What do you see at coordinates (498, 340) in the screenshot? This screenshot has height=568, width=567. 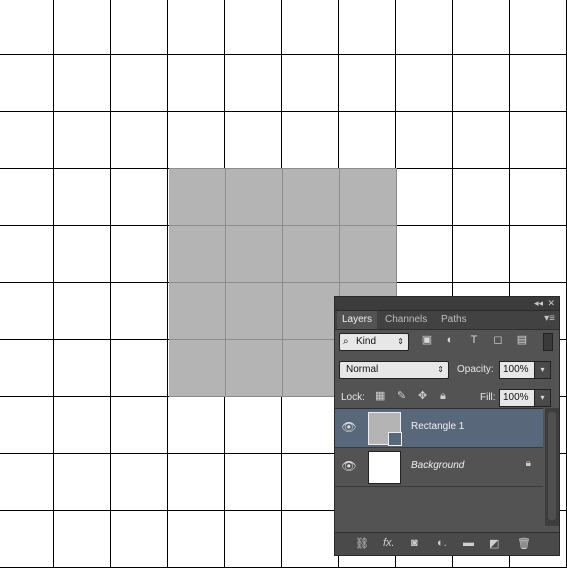 I see `shape-filter-icon: ◻` at bounding box center [498, 340].